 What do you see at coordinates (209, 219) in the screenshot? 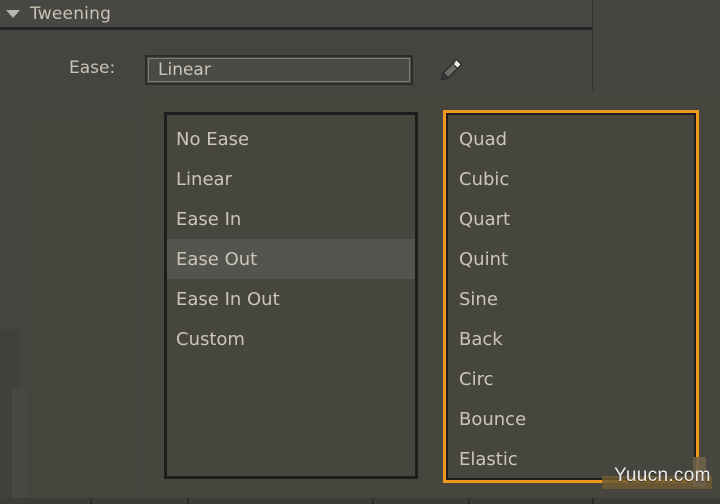
I see `list-item-label: Ease In` at bounding box center [209, 219].